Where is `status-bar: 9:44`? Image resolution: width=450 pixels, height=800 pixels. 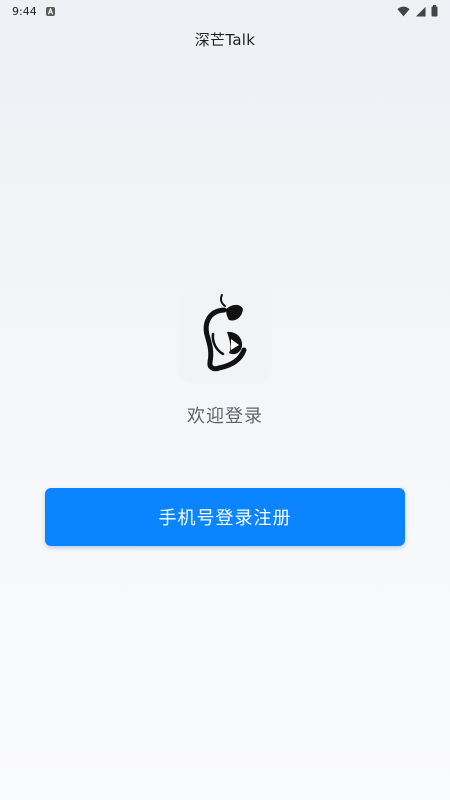 status-bar: 9:44 is located at coordinates (225, 11).